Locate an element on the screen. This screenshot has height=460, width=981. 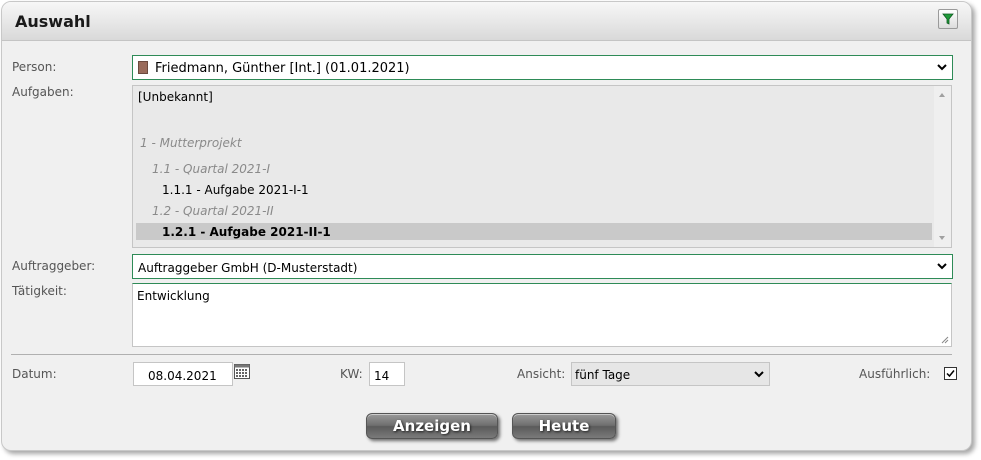
datum-label: Datum: is located at coordinates (34, 374).